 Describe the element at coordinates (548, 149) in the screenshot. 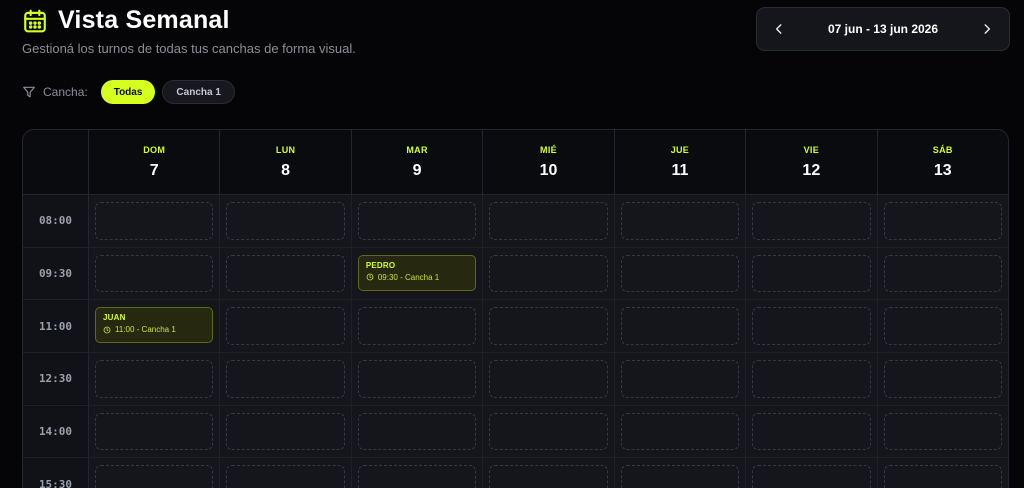

I see `day-name: MIÉ` at that location.